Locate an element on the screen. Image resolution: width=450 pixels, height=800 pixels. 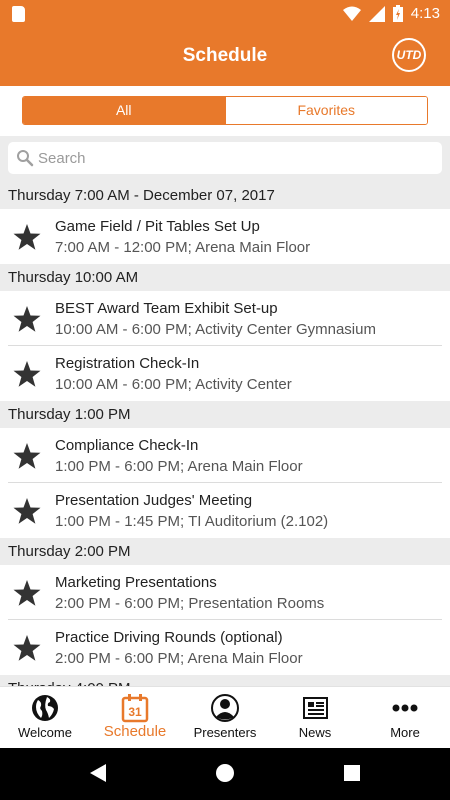
filter-bar: All Favorites is located at coordinates (225, 111).